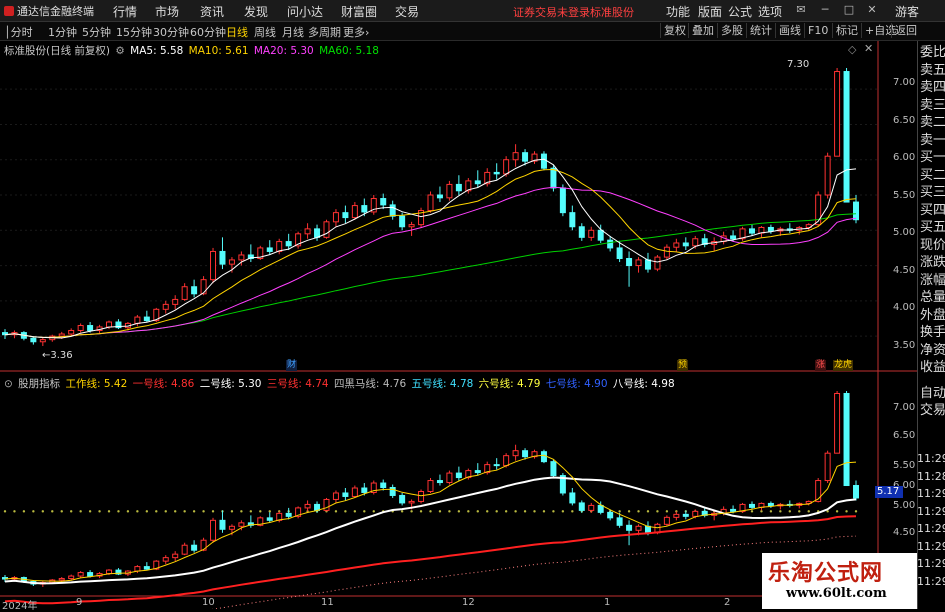  What do you see at coordinates (843, 365) in the screenshot?
I see `marker-longhu: 龙虎` at bounding box center [843, 365].